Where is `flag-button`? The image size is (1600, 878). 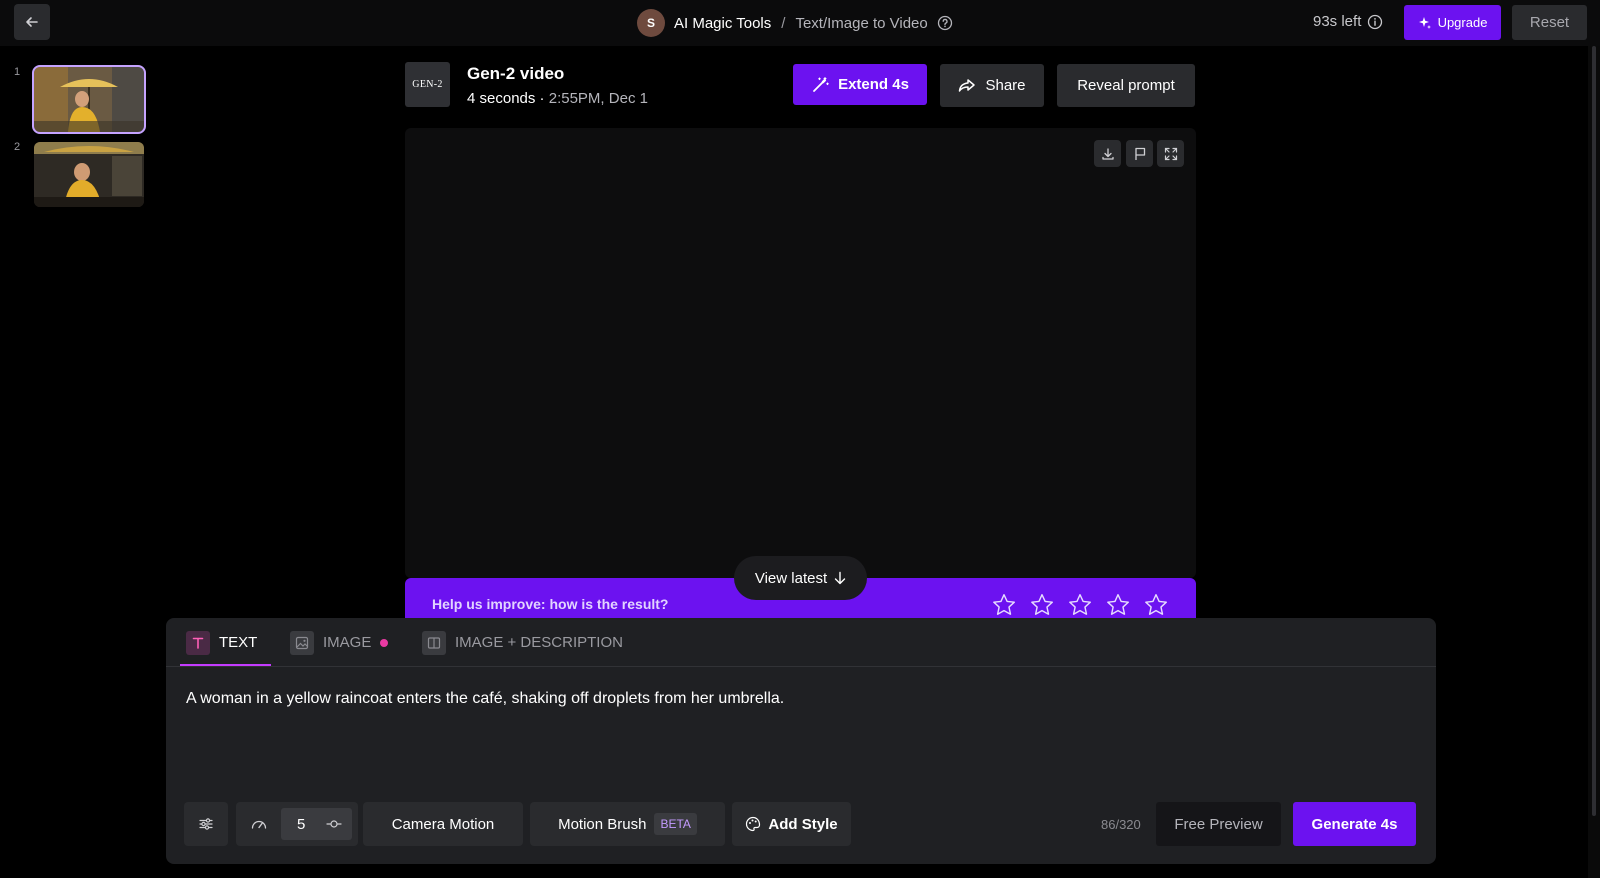 flag-button is located at coordinates (1139, 153).